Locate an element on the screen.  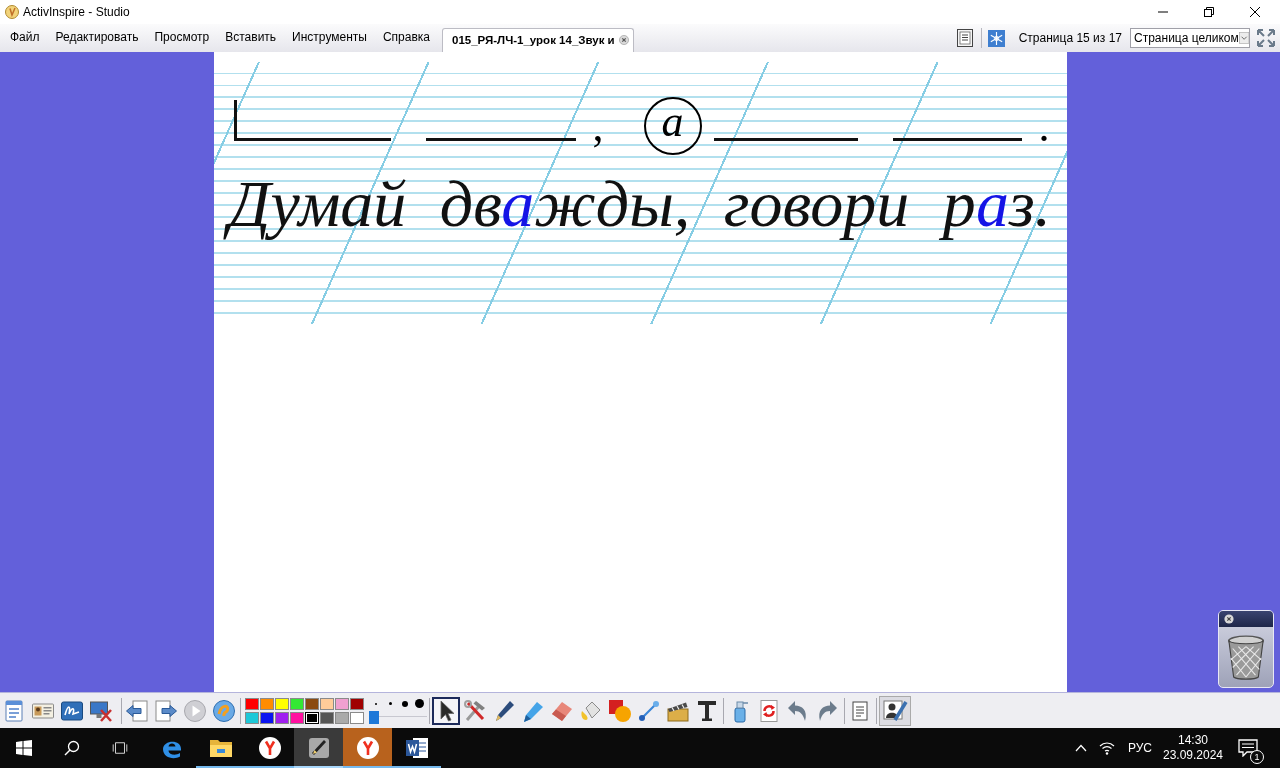
trash-widget is located at coordinates (1246, 649).